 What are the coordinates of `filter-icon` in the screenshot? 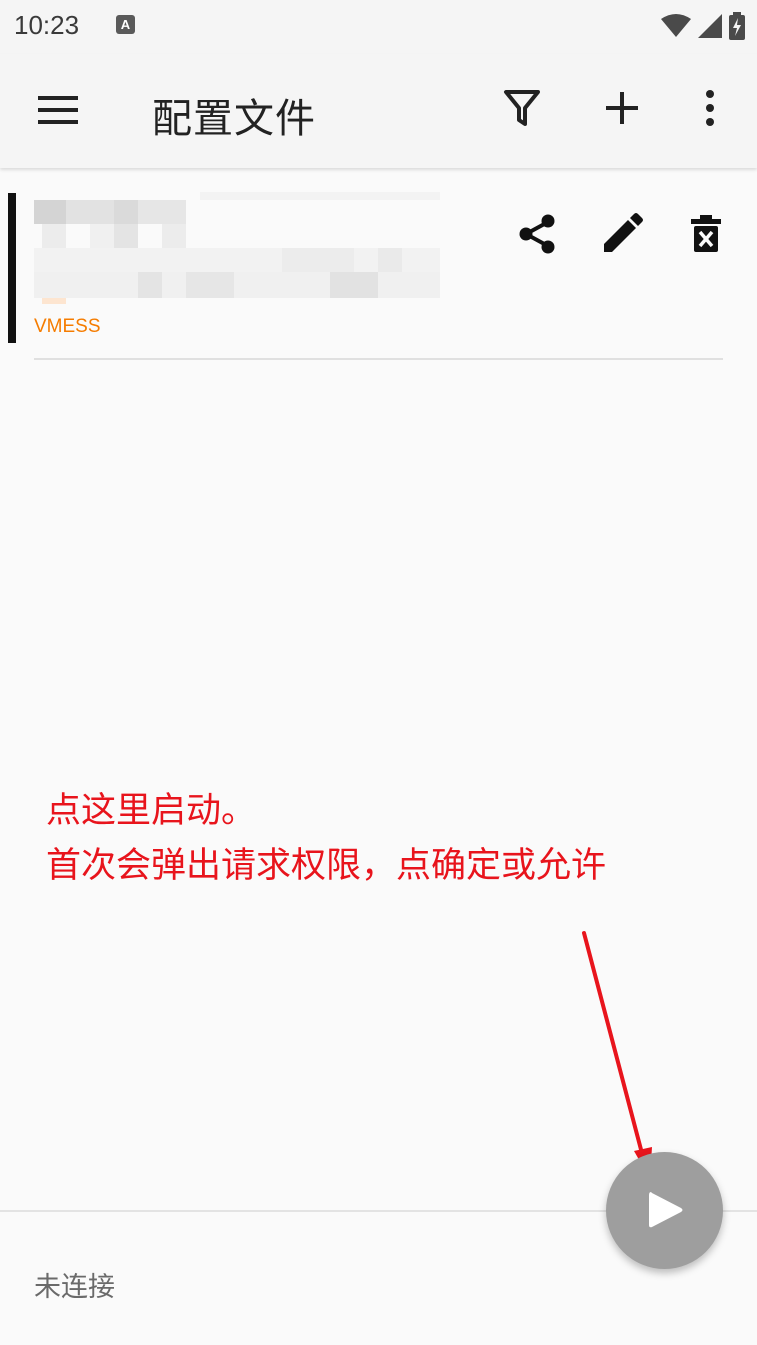 It's located at (522, 108).